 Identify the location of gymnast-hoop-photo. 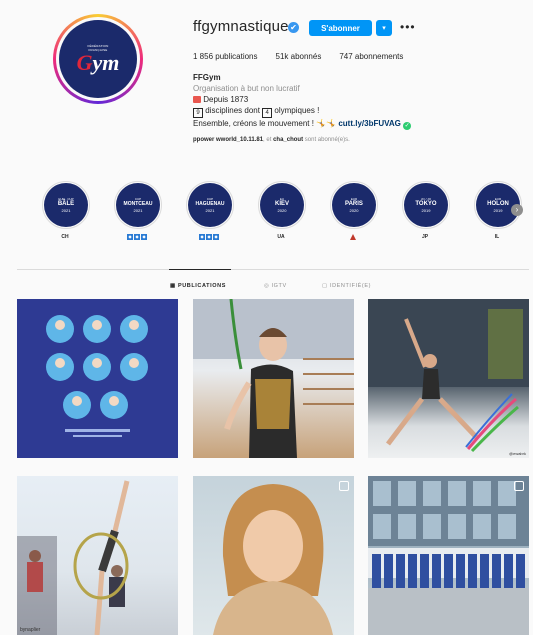
(73, 557).